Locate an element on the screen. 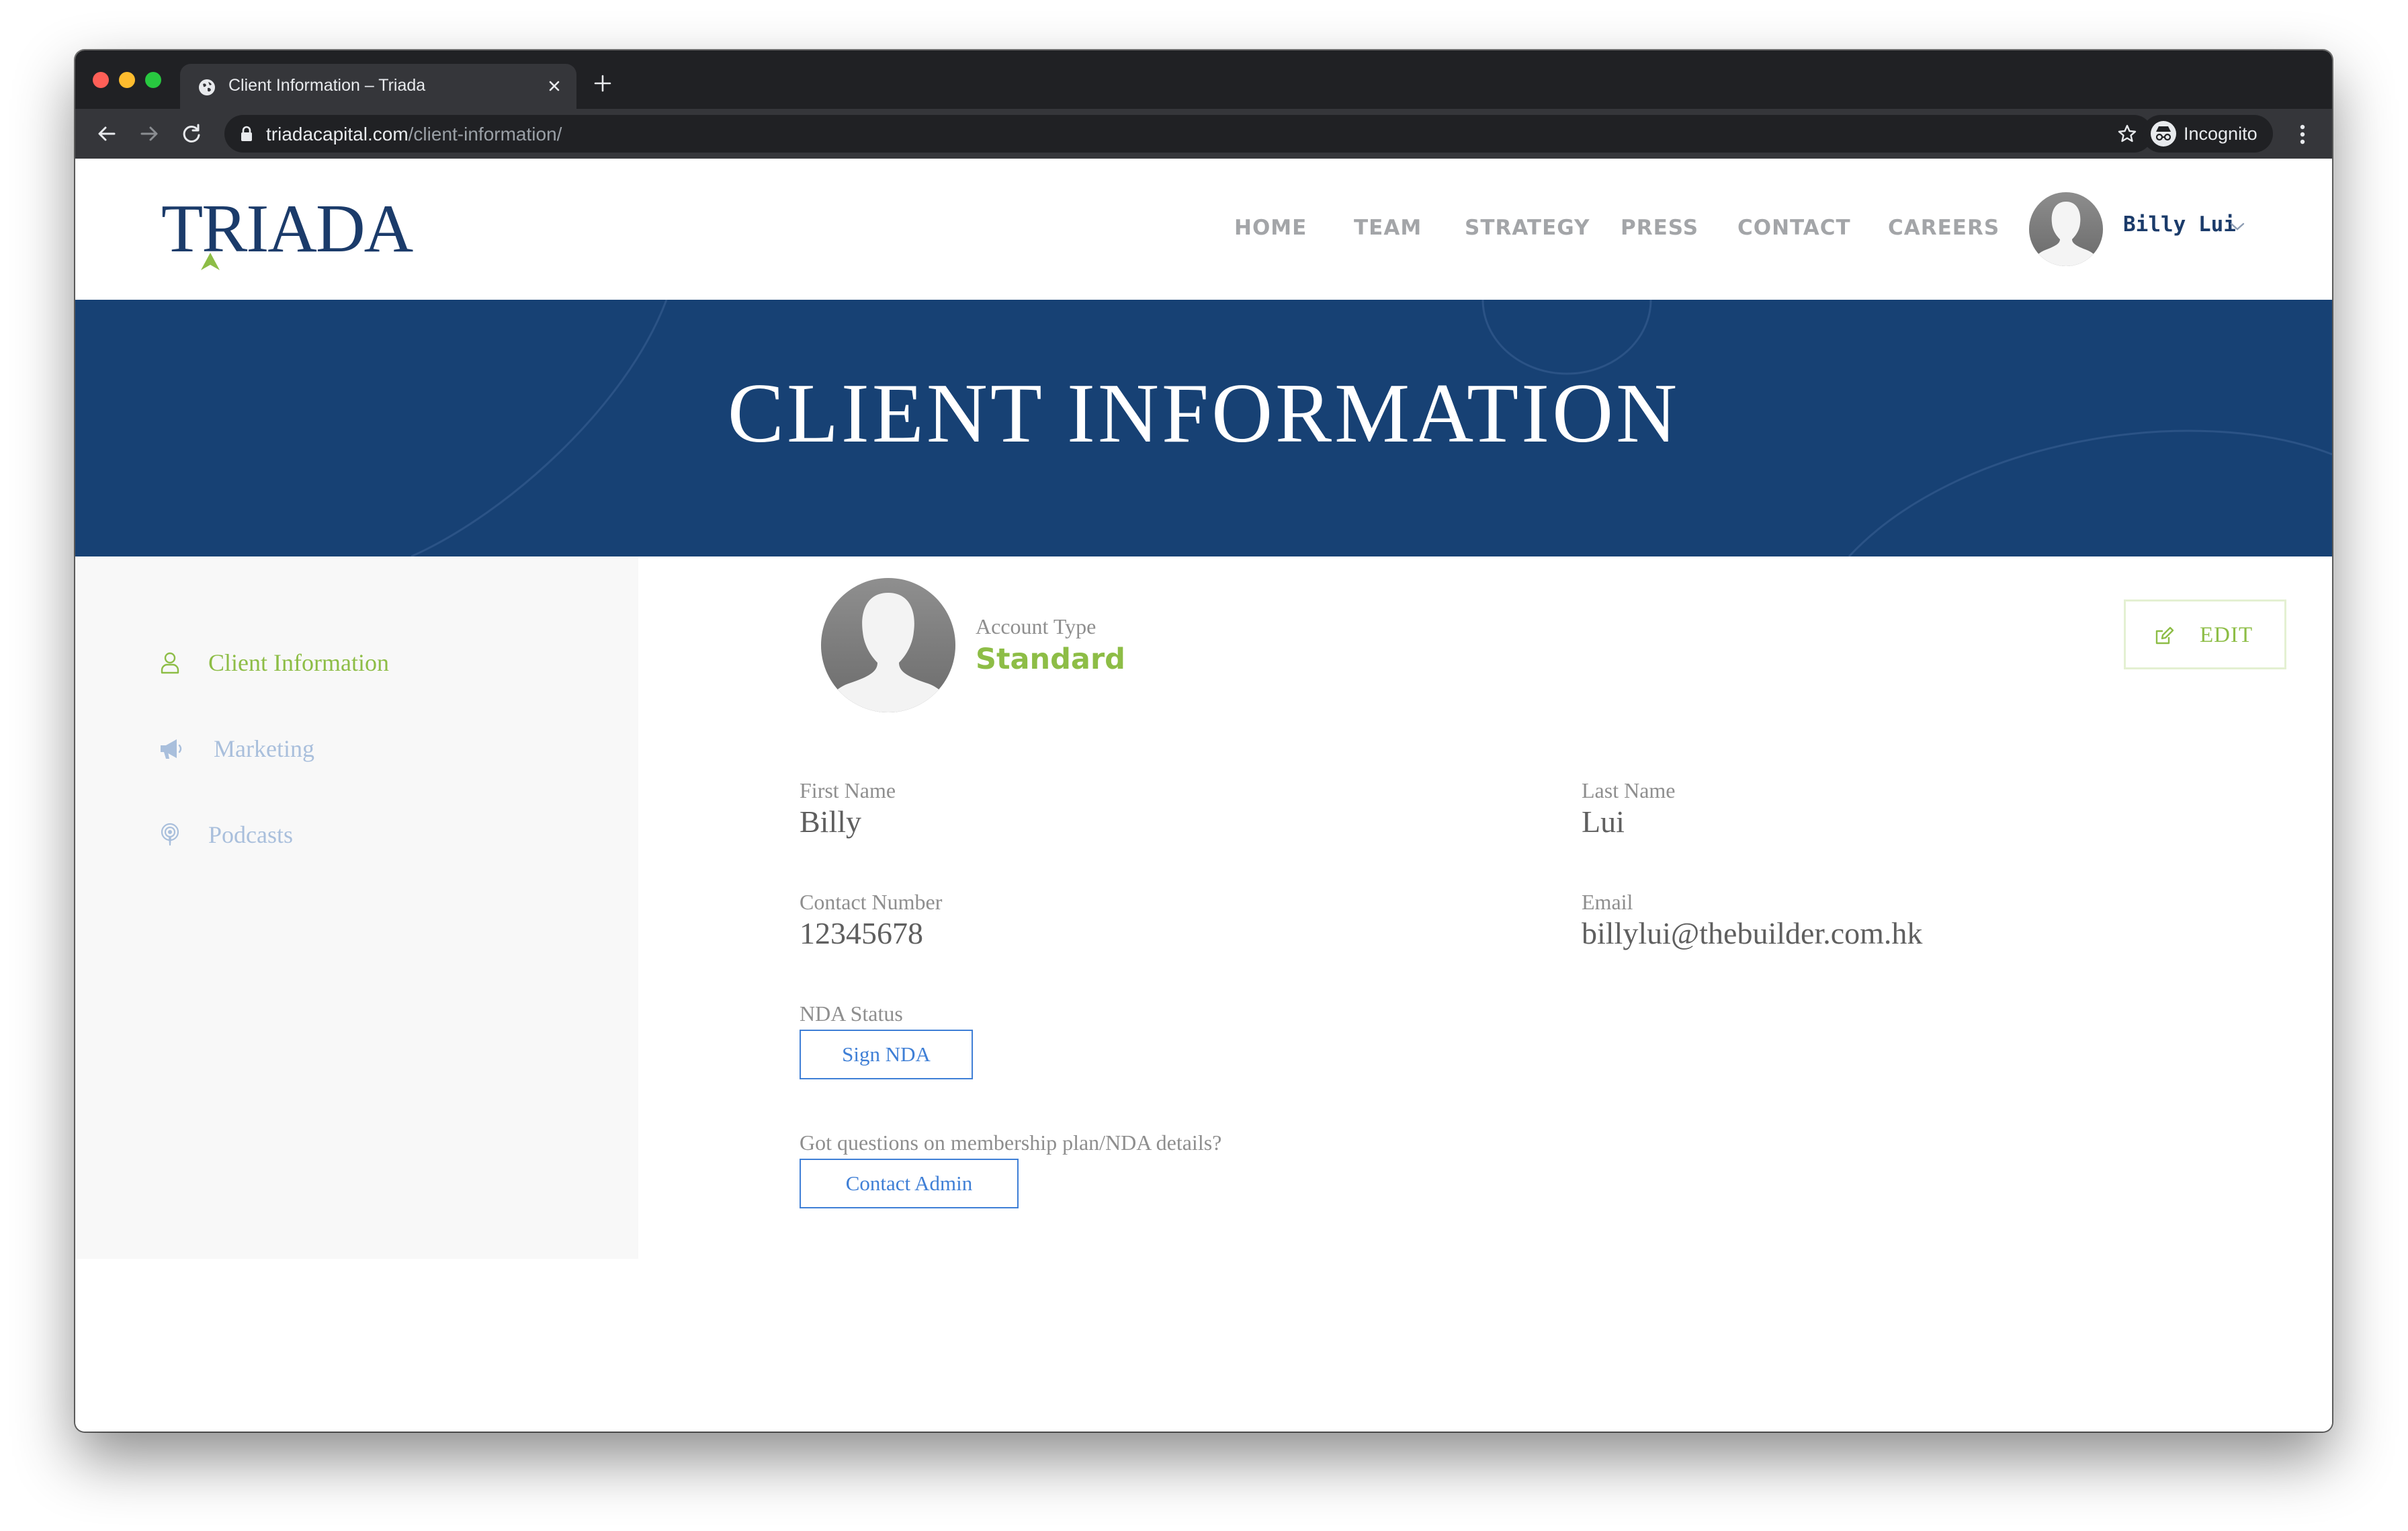 The image size is (2408, 1531). sidebar-item-label: Podcasts is located at coordinates (250, 834).